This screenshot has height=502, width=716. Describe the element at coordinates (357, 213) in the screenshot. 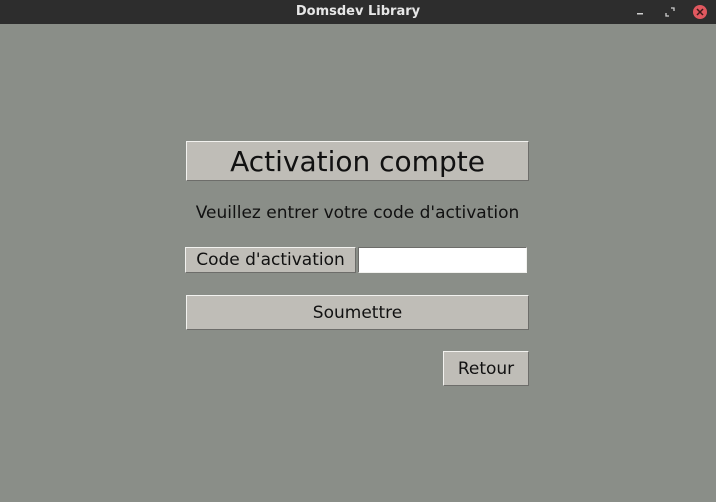

I see `instruction-text: Veuillez entrer votre code d'activation` at that location.